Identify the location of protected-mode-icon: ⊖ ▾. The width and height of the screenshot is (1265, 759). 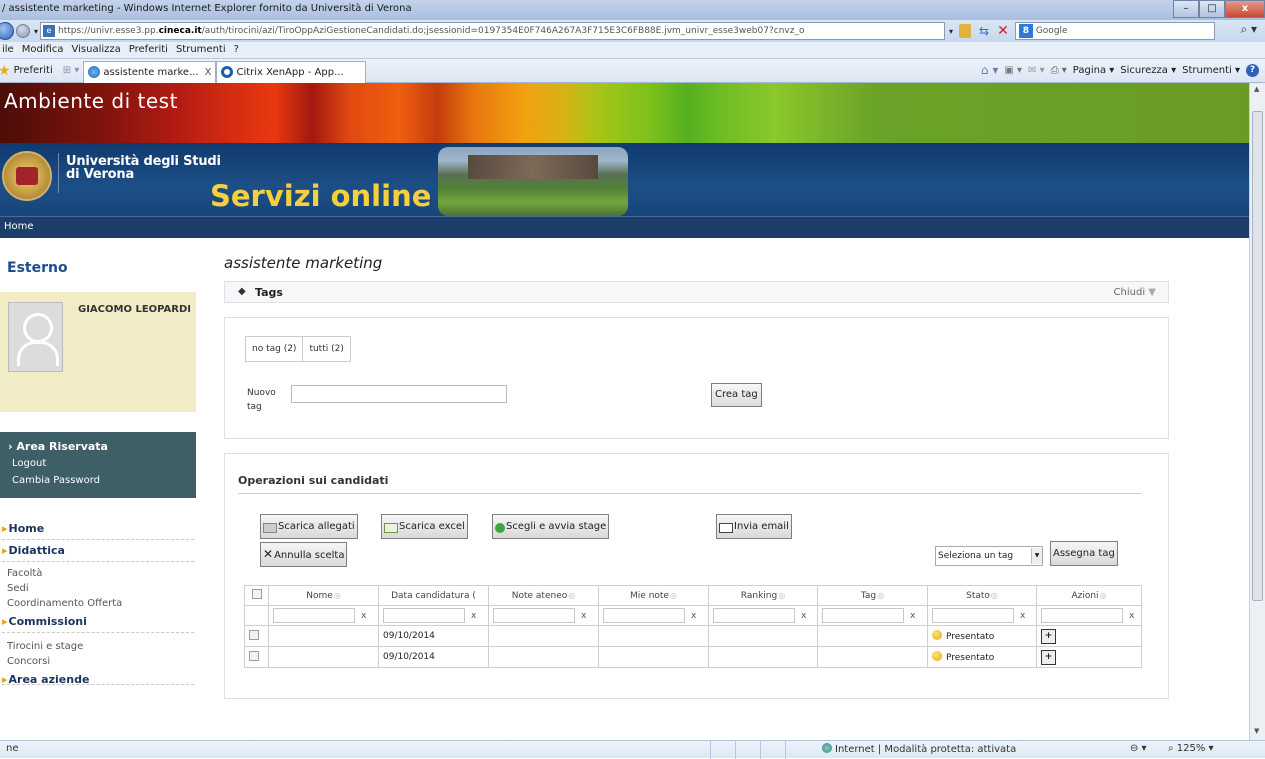
(1138, 748).